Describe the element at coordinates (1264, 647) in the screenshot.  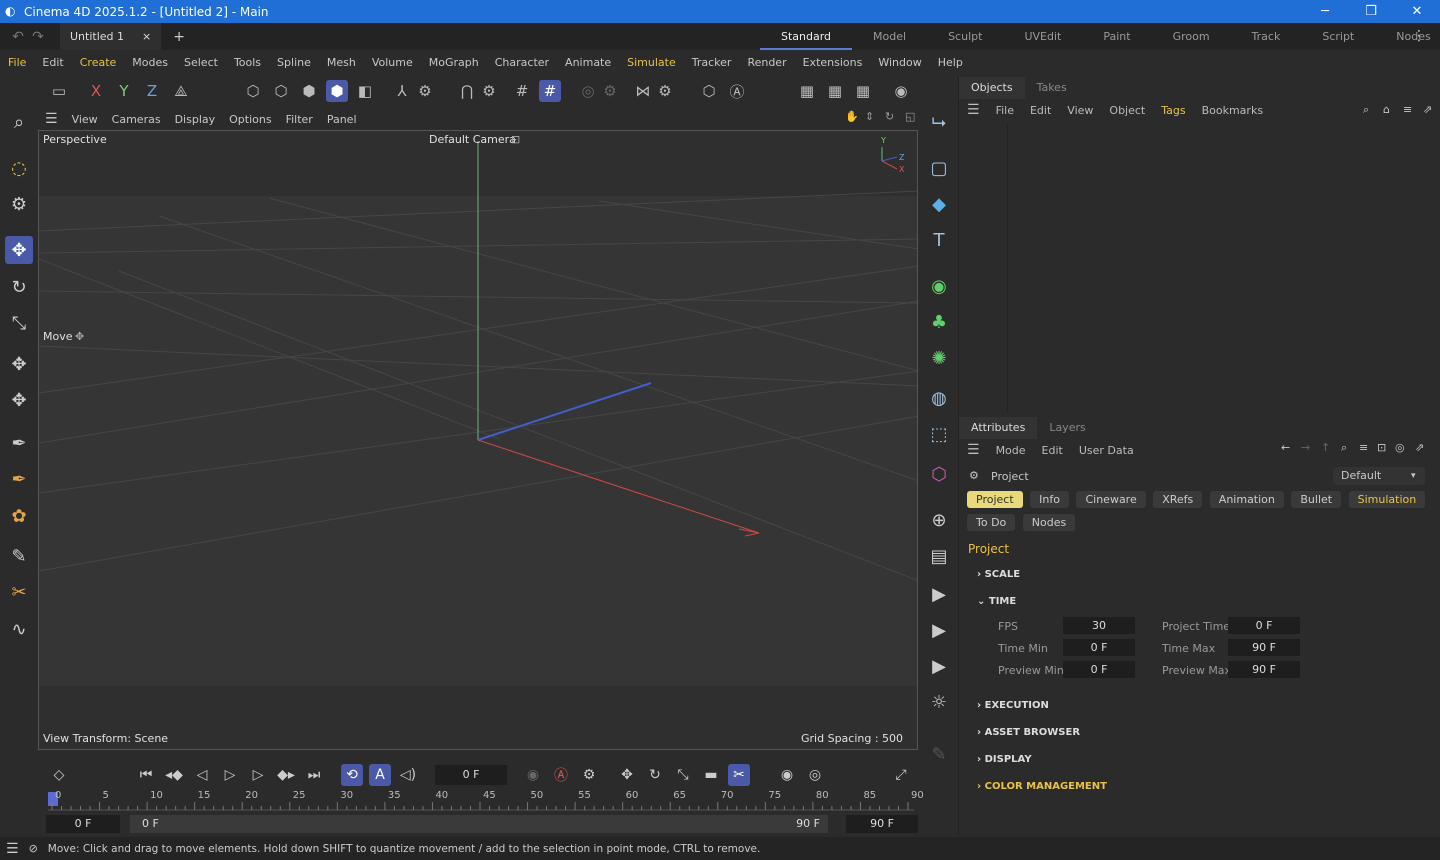
I see `time-max-field: 90 F` at that location.